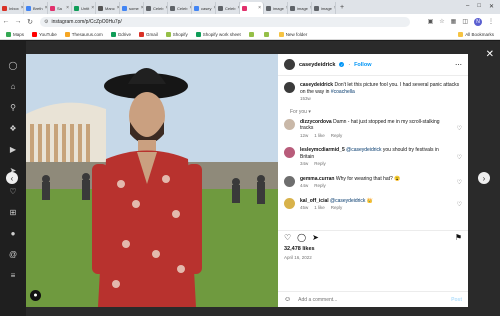 Image resolution: width=500 pixels, height=316 pixels. I want to click on create-icon: ⊞, so click(13, 212).